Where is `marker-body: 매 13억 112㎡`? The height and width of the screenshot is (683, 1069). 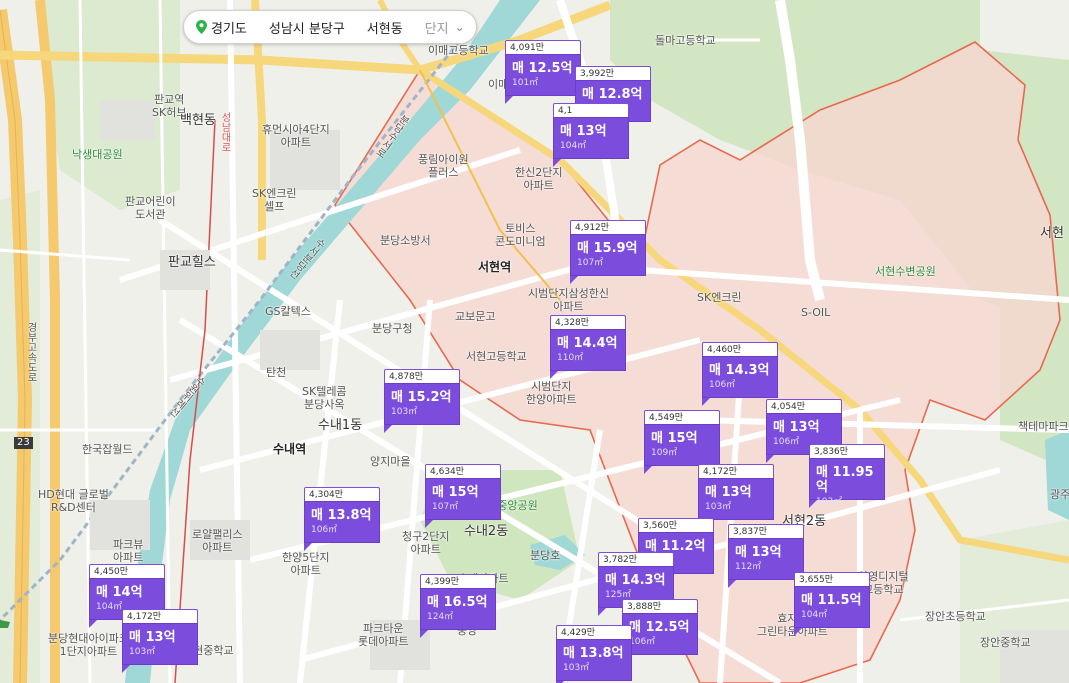 marker-body: 매 13억 112㎡ is located at coordinates (766, 559).